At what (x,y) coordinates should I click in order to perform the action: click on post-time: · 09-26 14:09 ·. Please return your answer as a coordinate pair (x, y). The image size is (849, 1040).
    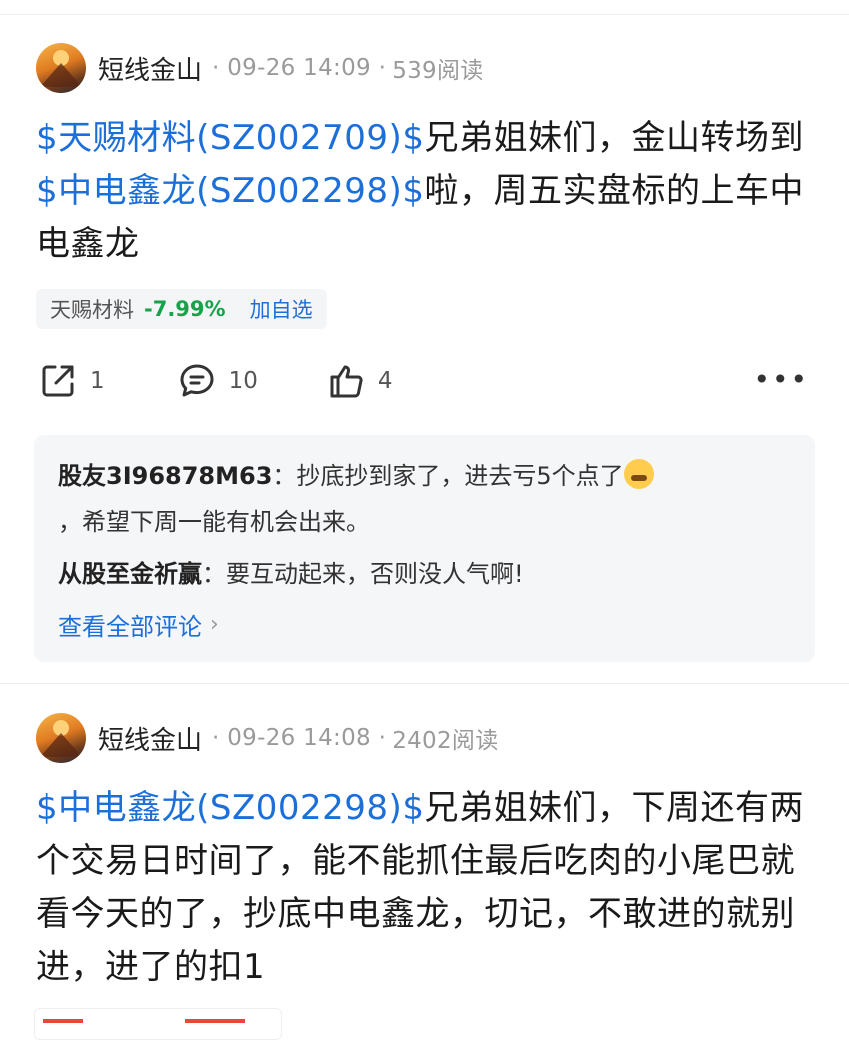
    Looking at the image, I should click on (299, 68).